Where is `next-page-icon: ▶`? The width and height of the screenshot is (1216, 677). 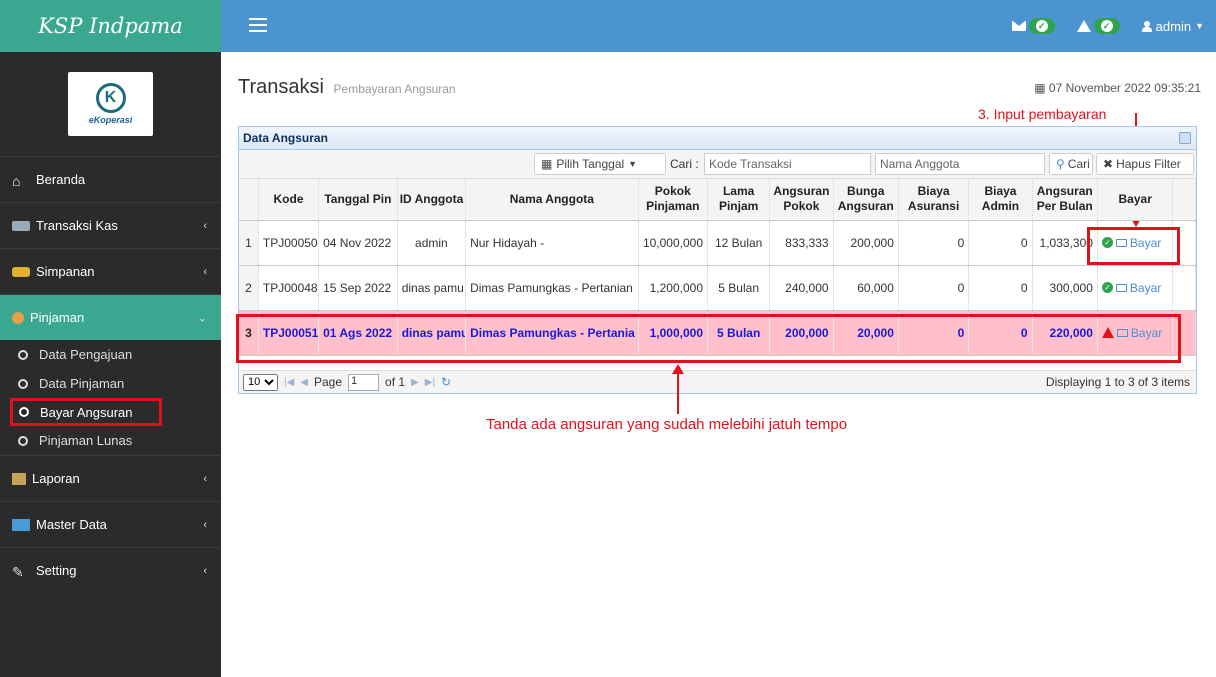 next-page-icon: ▶ is located at coordinates (415, 382).